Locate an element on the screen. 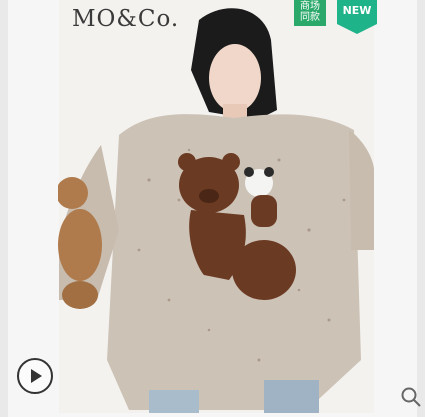  search-icon is located at coordinates (411, 397).